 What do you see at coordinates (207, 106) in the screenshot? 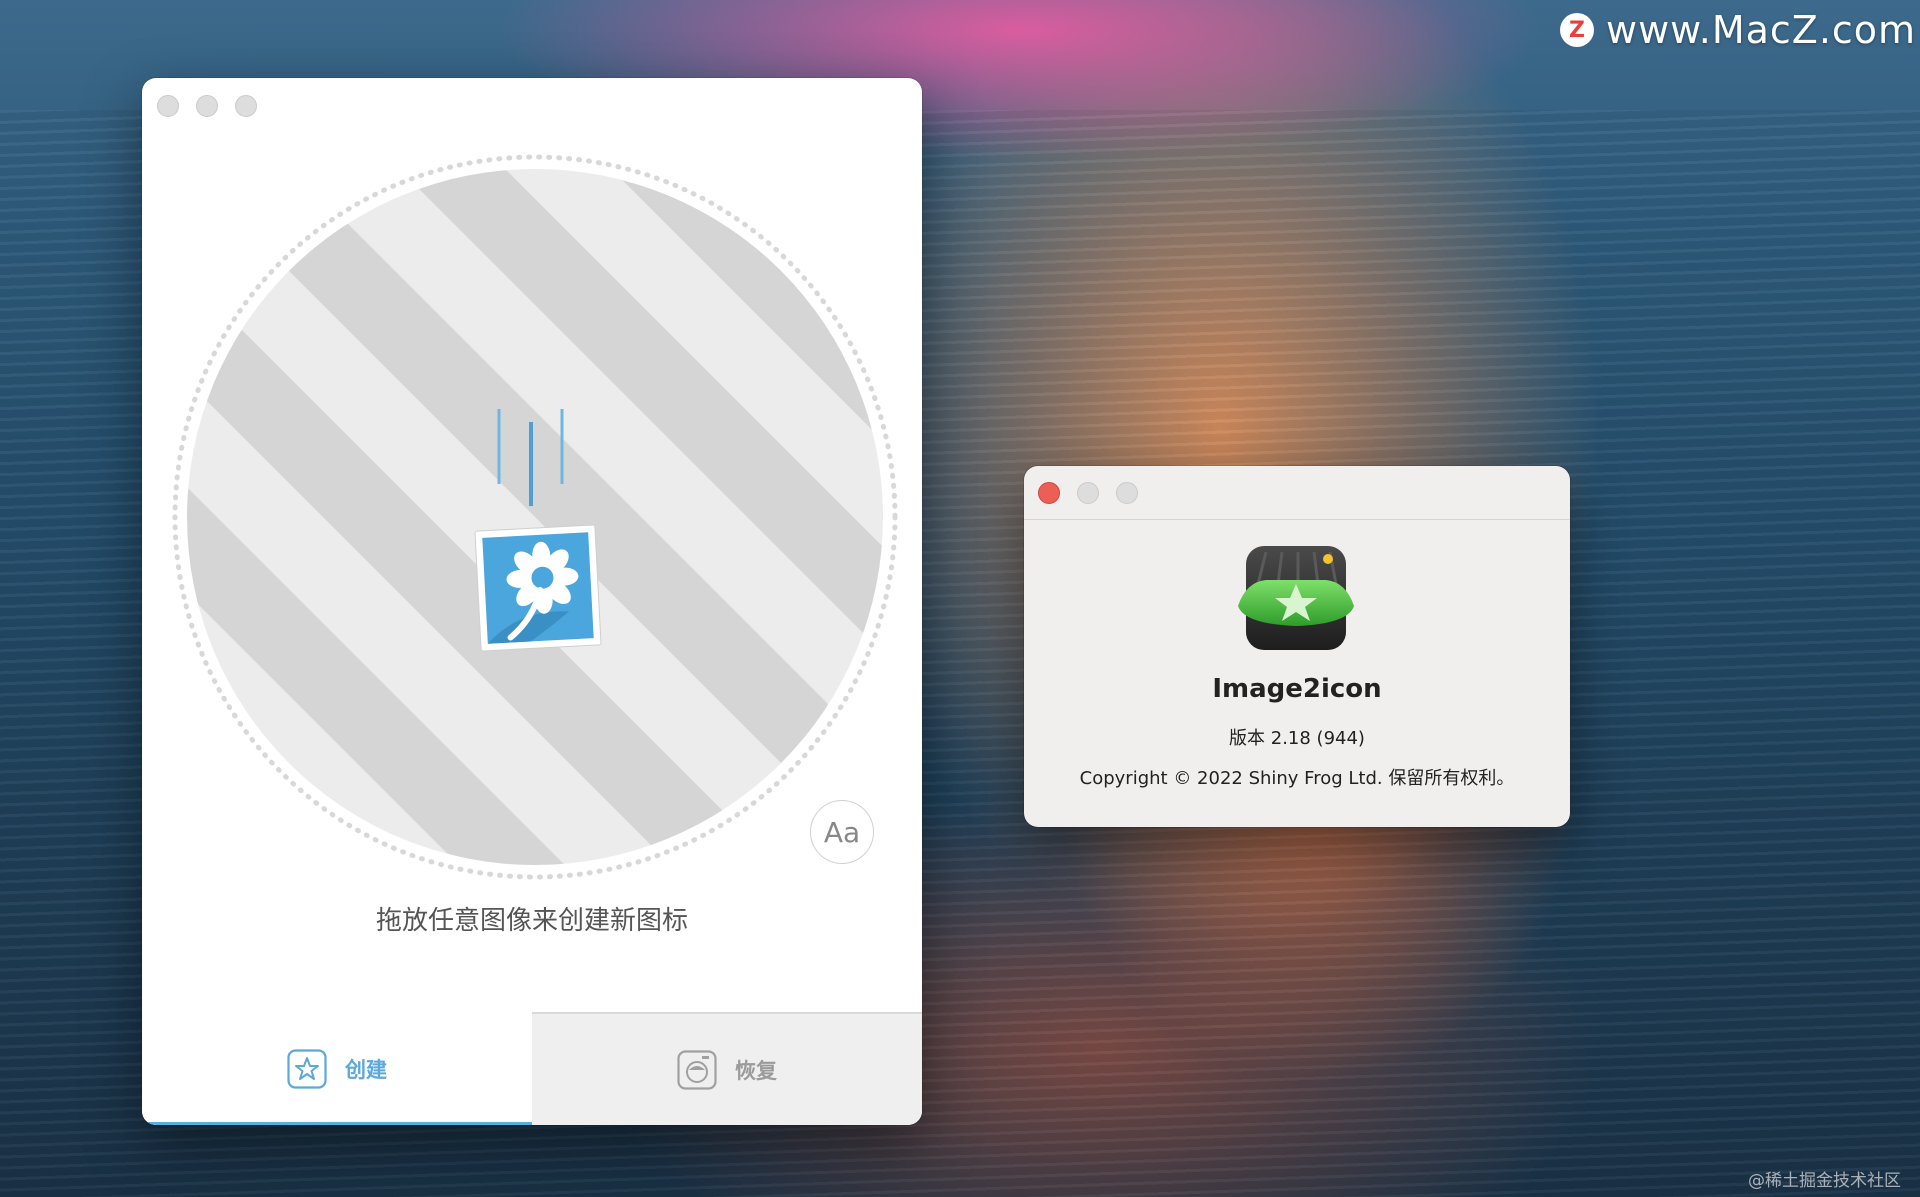
I see `minimize-button` at bounding box center [207, 106].